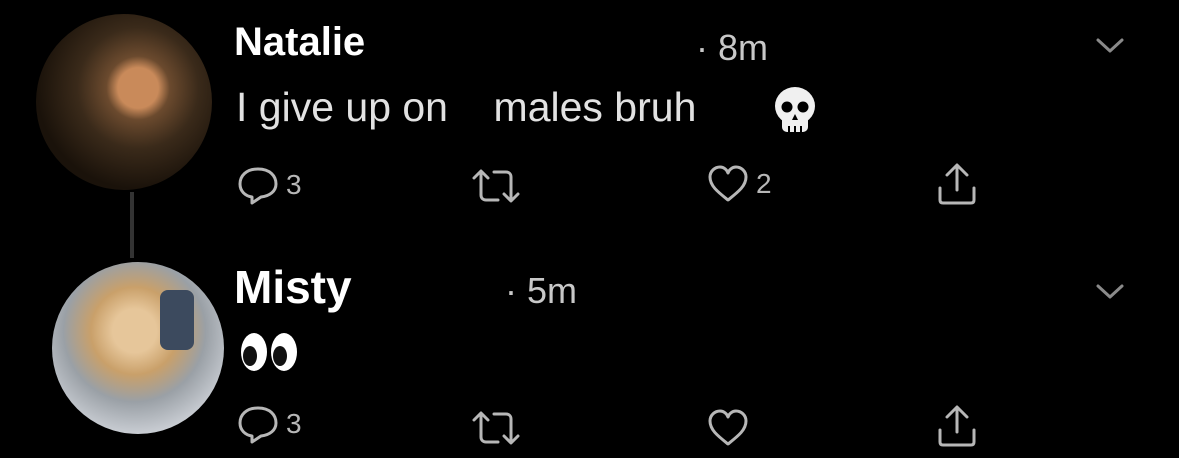 The image size is (1179, 458). What do you see at coordinates (541, 291) in the screenshot?
I see `timestamp: · 5m` at bounding box center [541, 291].